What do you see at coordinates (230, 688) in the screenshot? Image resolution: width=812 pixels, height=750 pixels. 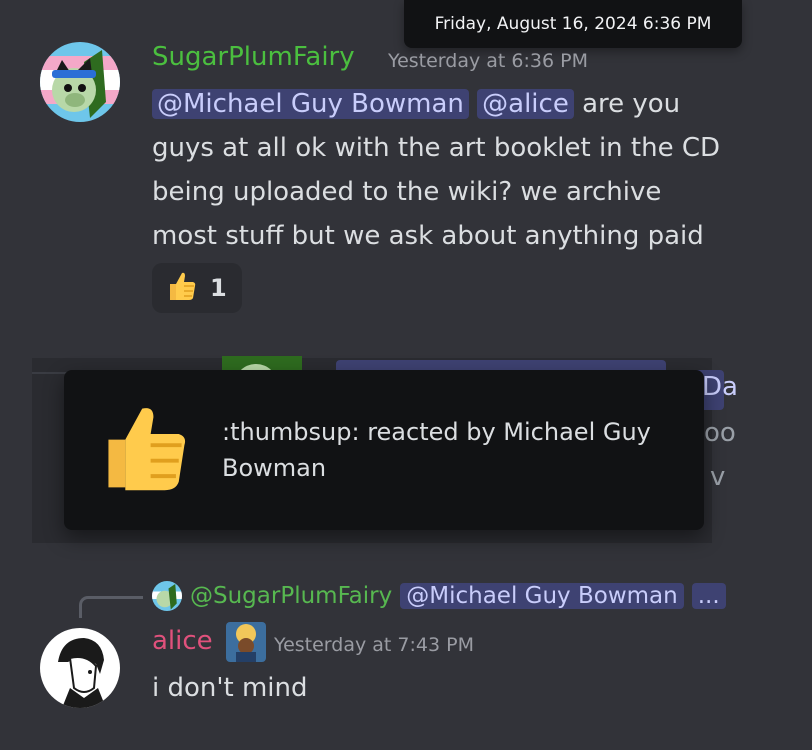 I see `message-content: i don't mind` at bounding box center [230, 688].